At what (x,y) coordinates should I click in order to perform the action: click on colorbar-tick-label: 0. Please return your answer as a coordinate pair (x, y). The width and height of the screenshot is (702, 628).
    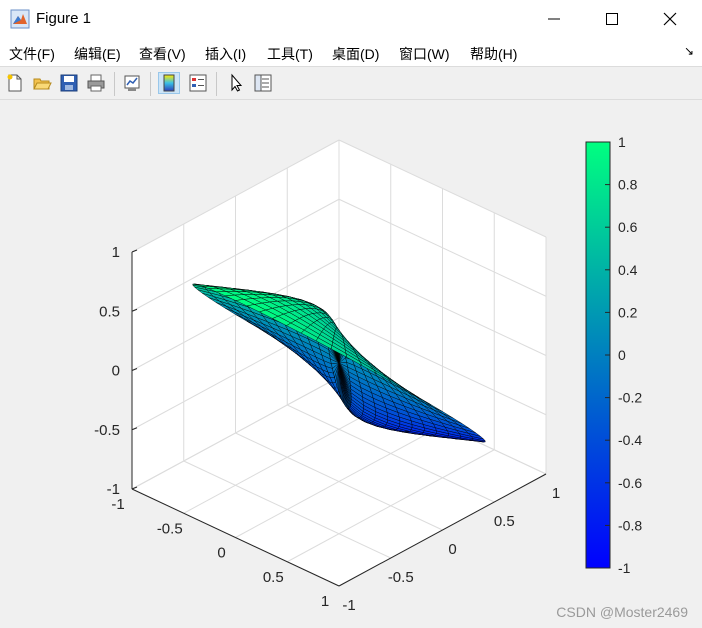
    Looking at the image, I should click on (622, 355).